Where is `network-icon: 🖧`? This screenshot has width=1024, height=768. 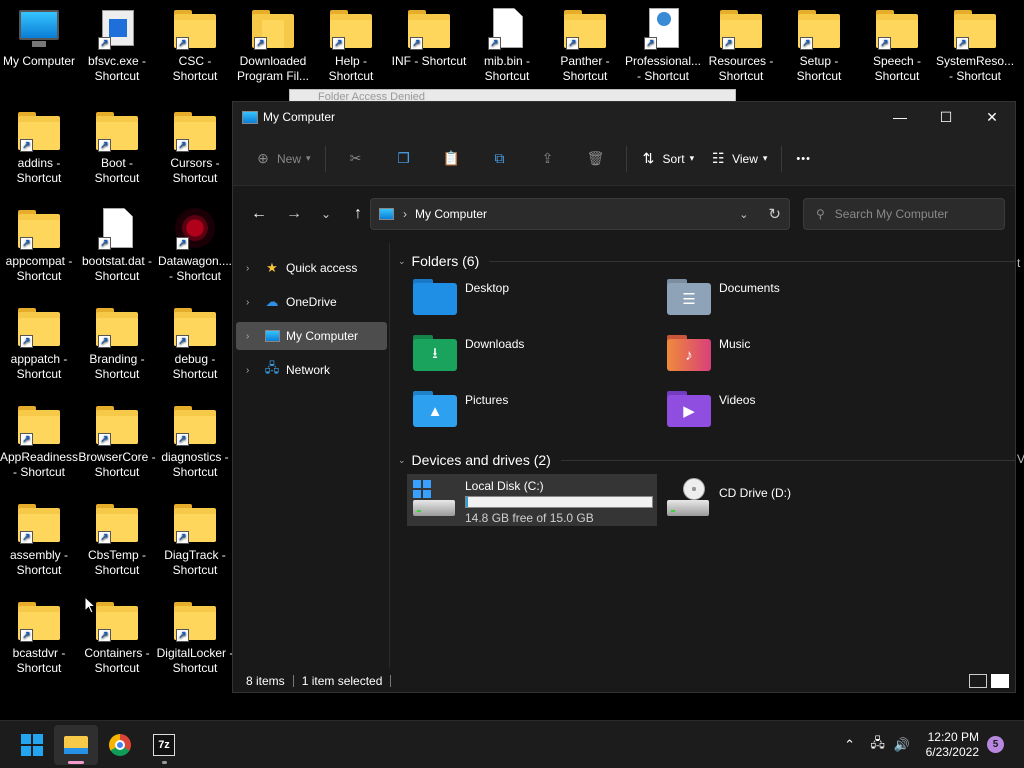
network-icon: 🖧 is located at coordinates (877, 742).